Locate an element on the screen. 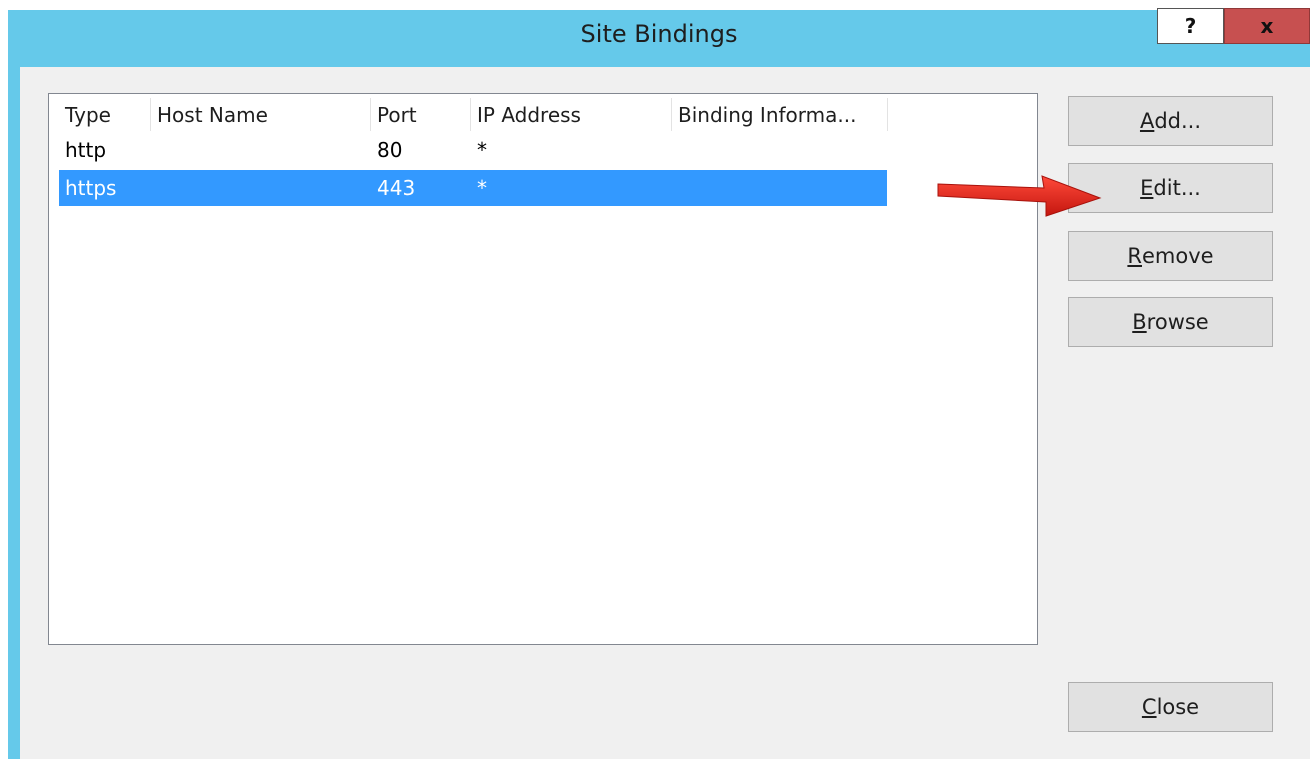 The height and width of the screenshot is (759, 1310). title-bar: Site Bindings ? x is located at coordinates (659, 36).